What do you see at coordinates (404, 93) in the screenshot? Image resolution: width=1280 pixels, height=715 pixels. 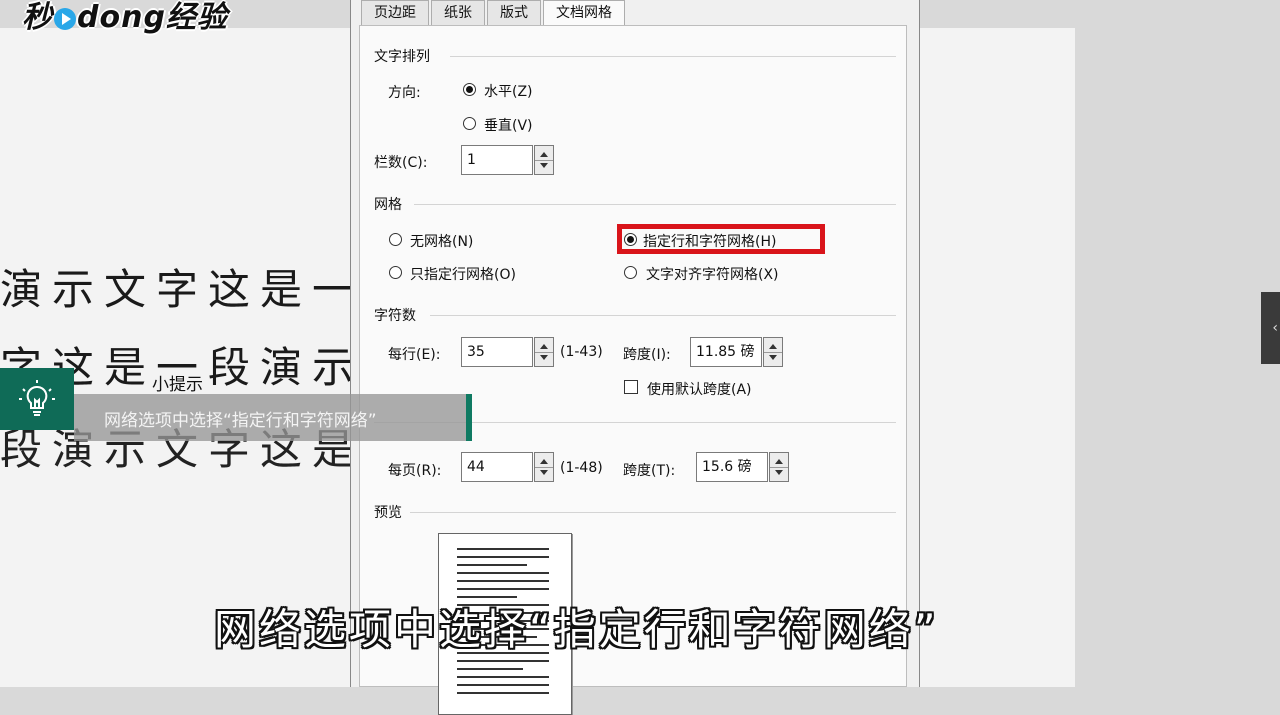 I see `direction-label: 方向:` at bounding box center [404, 93].